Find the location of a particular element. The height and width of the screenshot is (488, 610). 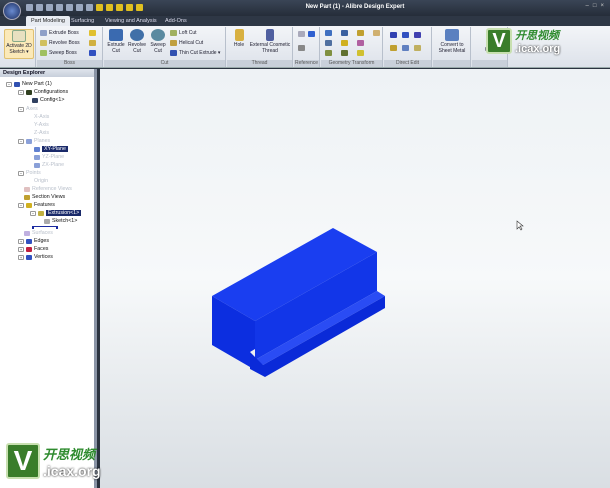

extrude-boss-icon is located at coordinates (43, 33).